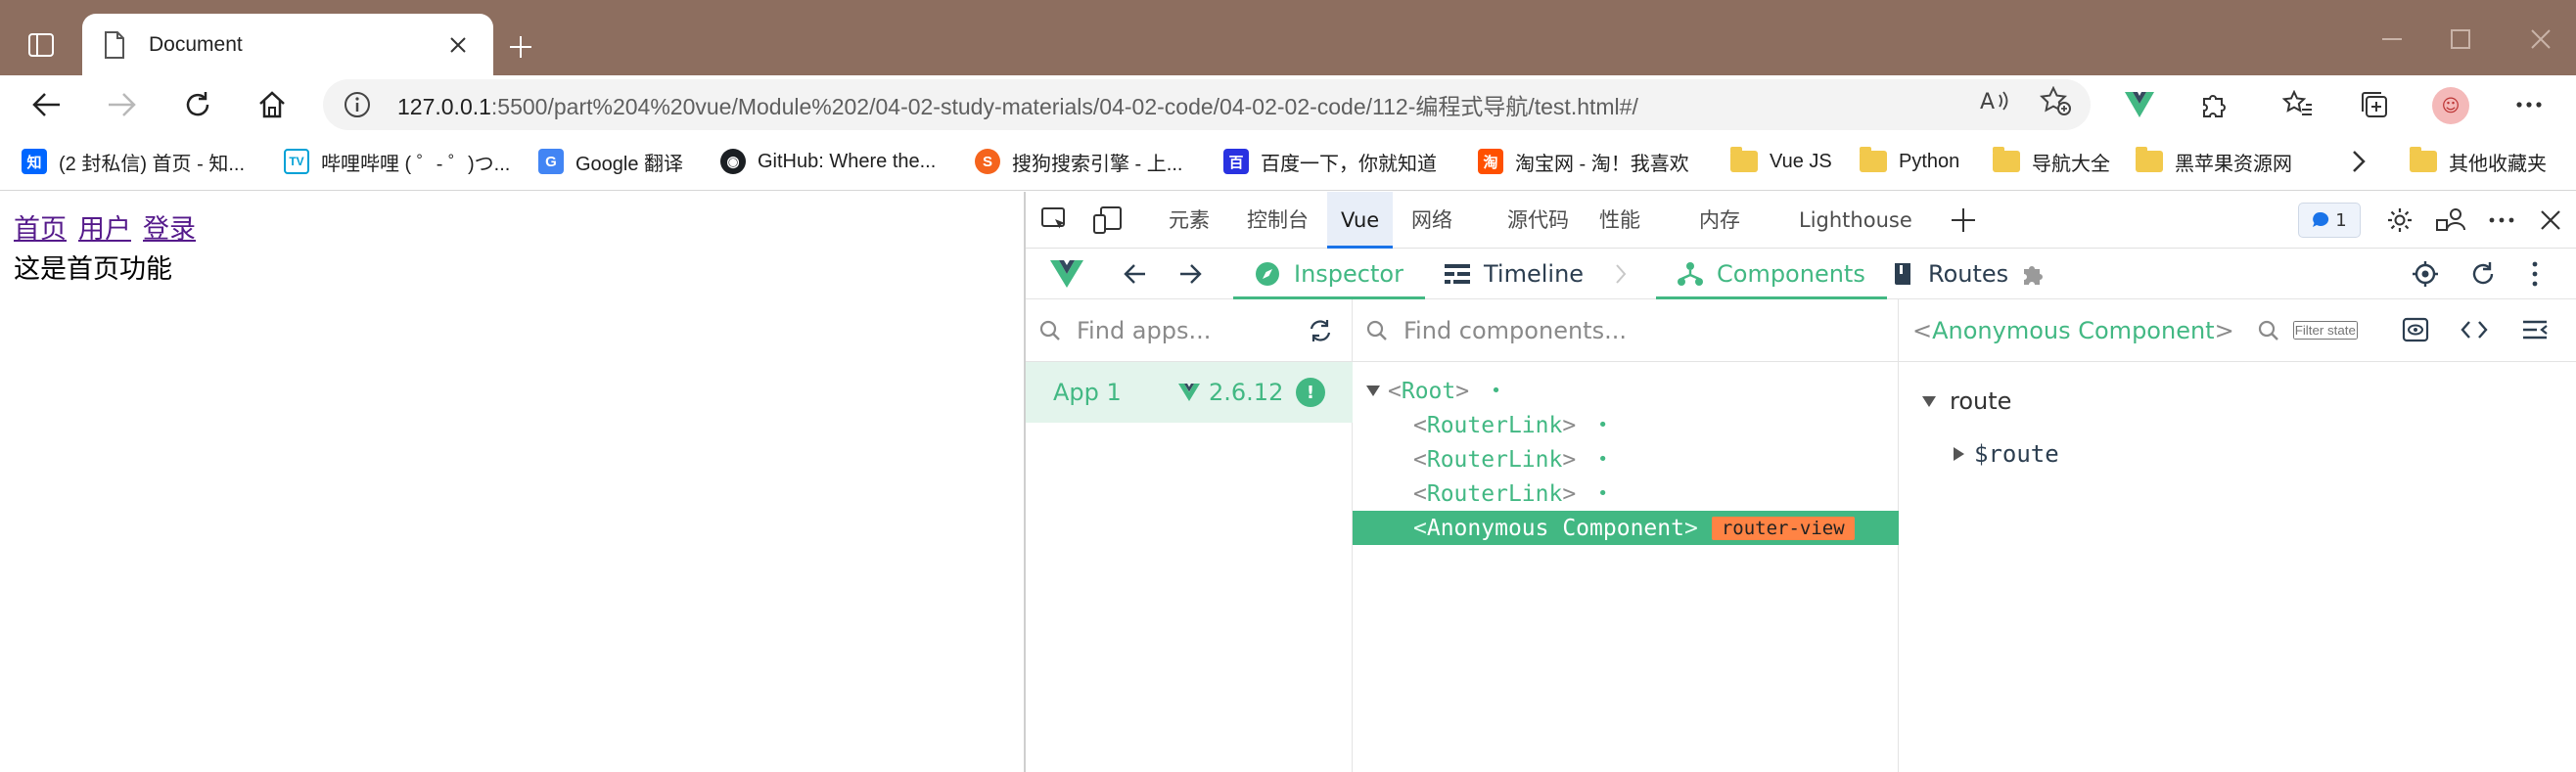 This screenshot has height=772, width=2576. Describe the element at coordinates (198, 104) in the screenshot. I see `reload-button` at that location.